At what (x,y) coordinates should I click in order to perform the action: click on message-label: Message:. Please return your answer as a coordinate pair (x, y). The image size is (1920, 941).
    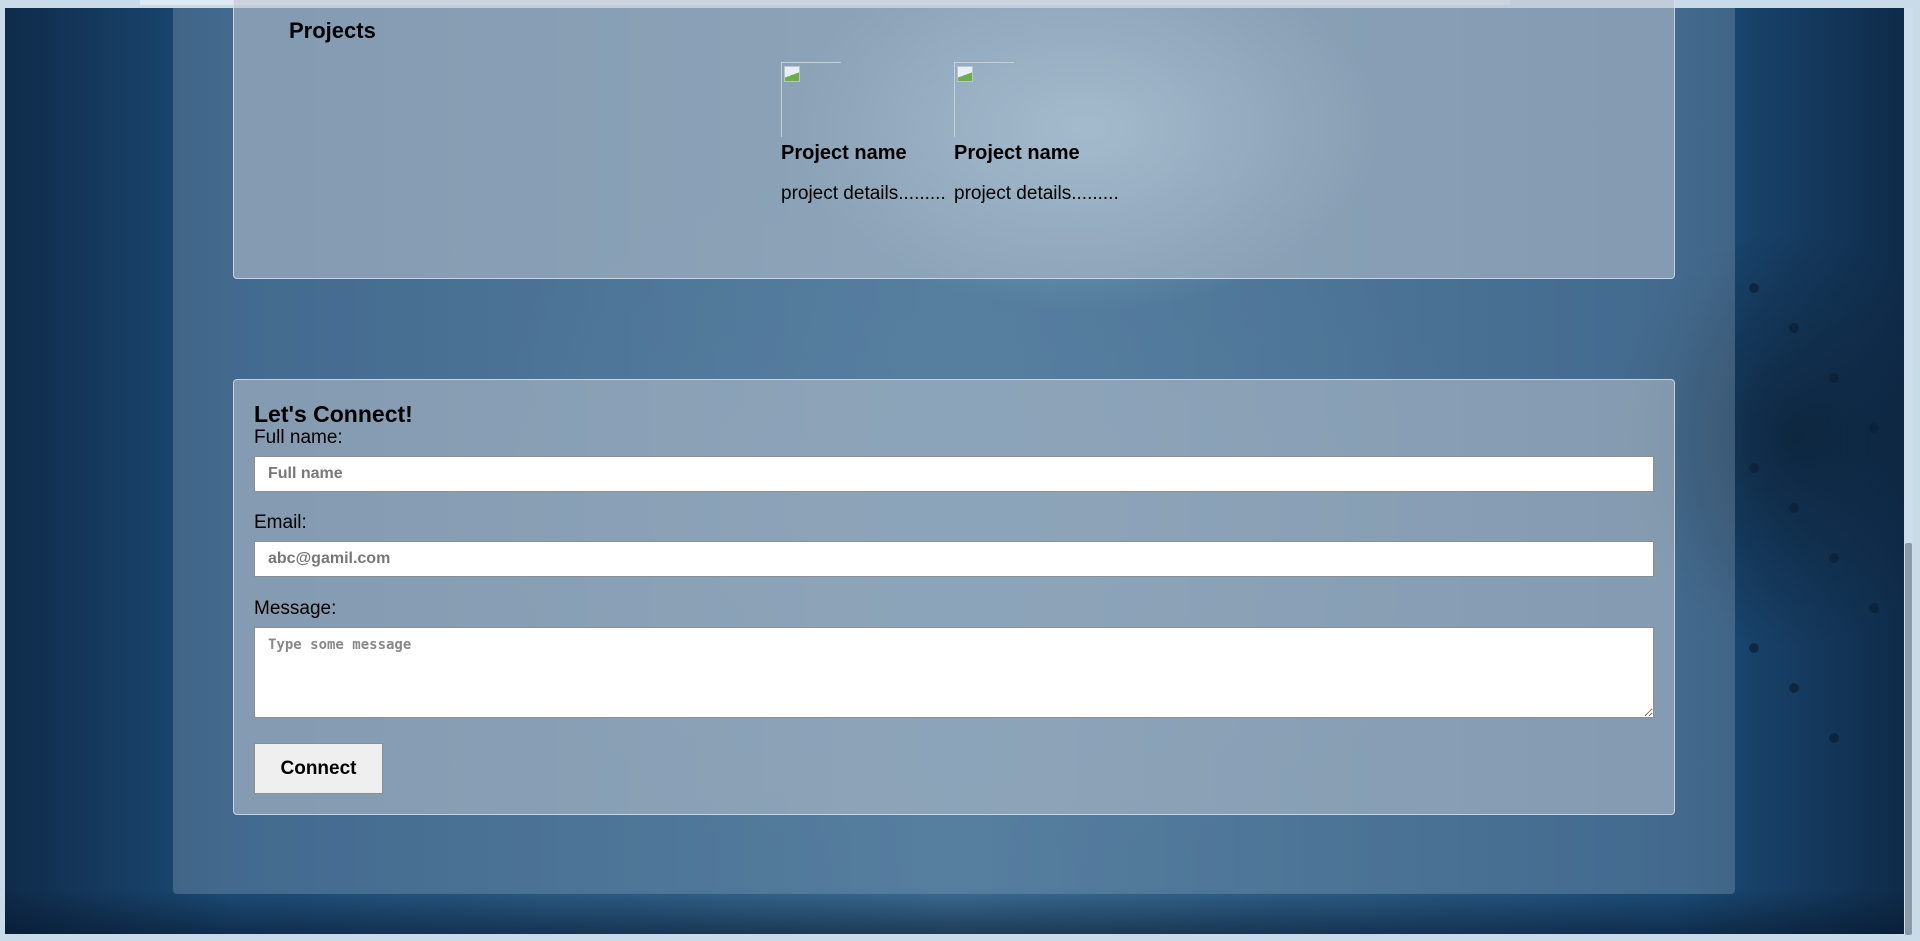
    Looking at the image, I should click on (295, 608).